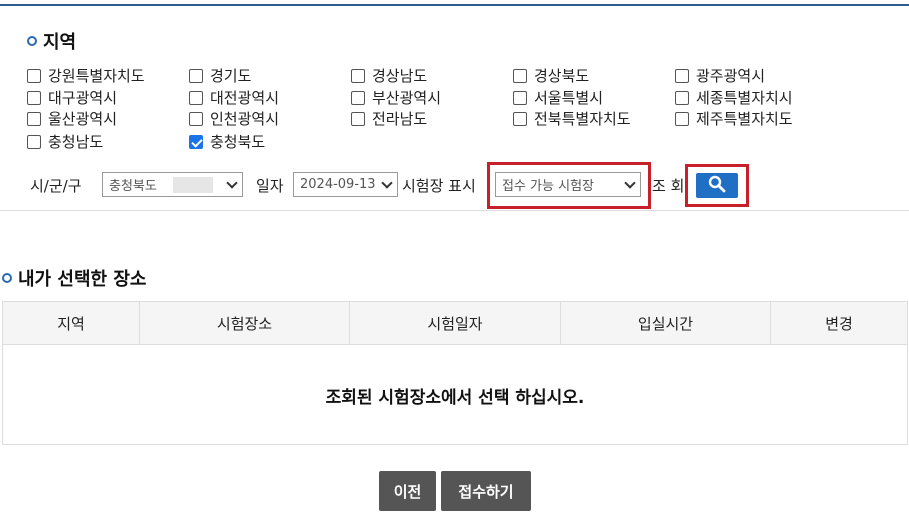 Image resolution: width=909 pixels, height=524 pixels. What do you see at coordinates (389, 75) in the screenshot?
I see `region-checkbox-gyeongnam: 경상남도` at bounding box center [389, 75].